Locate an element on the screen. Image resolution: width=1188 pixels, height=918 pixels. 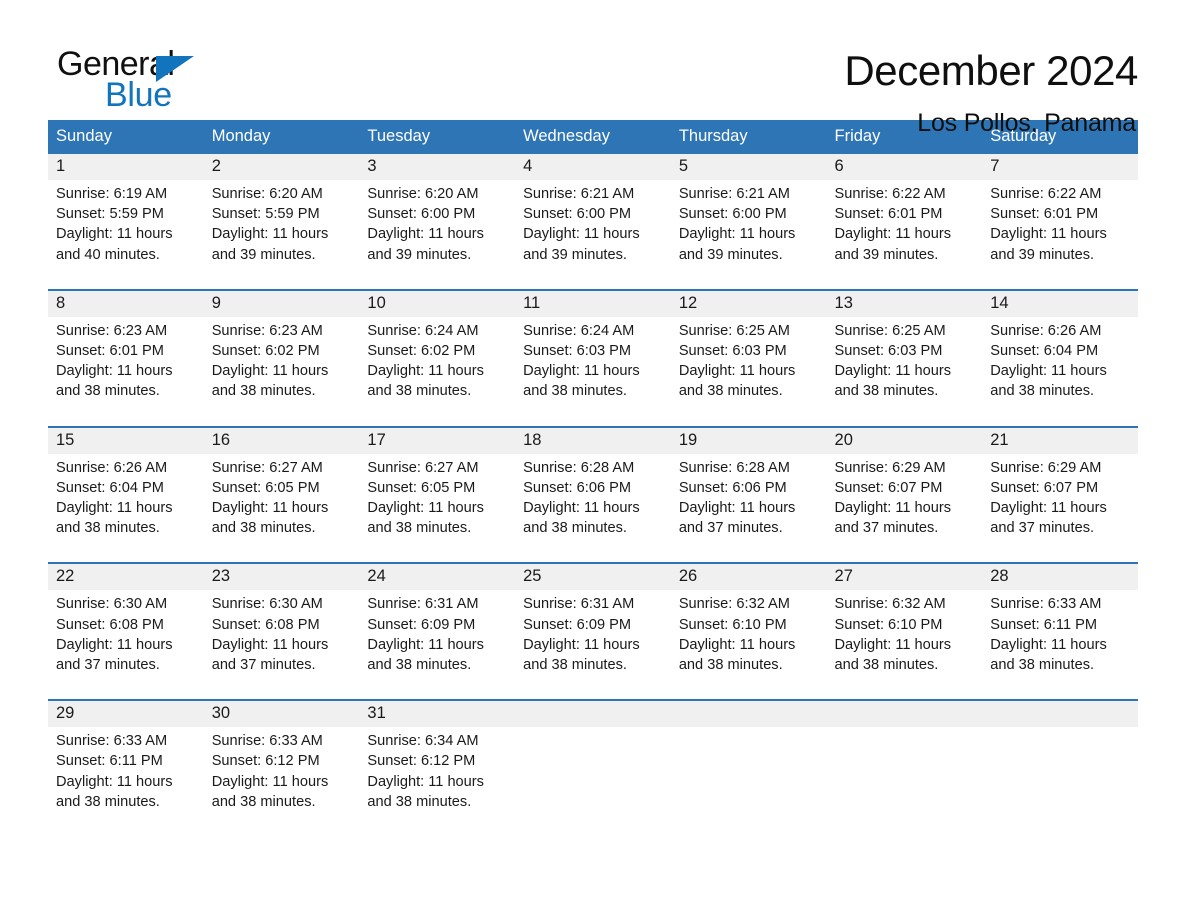
sunset-text: Sunset: 6:08 PM is located at coordinates (110, 624).